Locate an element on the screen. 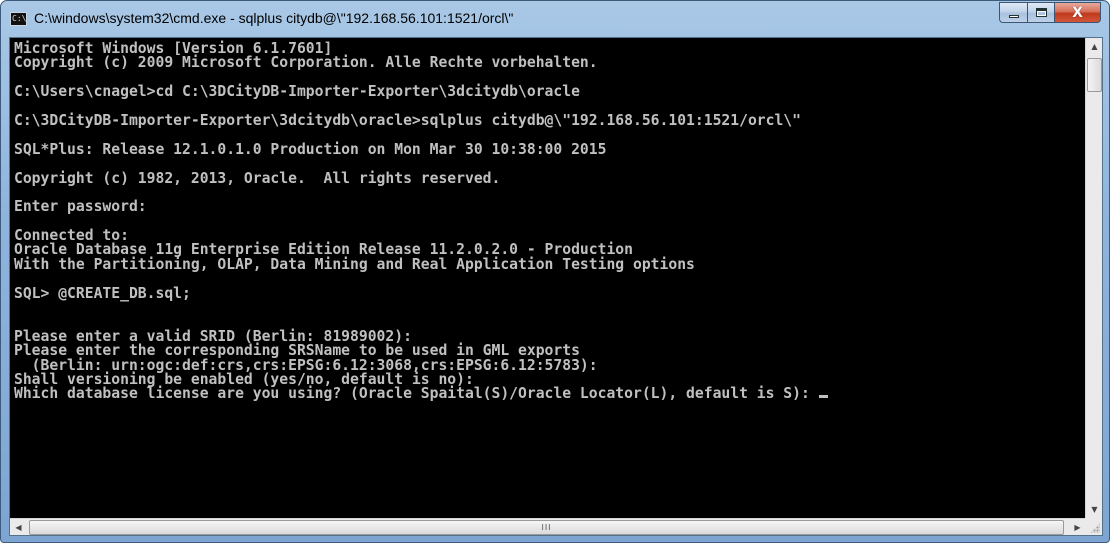 This screenshot has height=543, width=1110. scroll-left-arrow-icon: ◀ is located at coordinates (18, 527).